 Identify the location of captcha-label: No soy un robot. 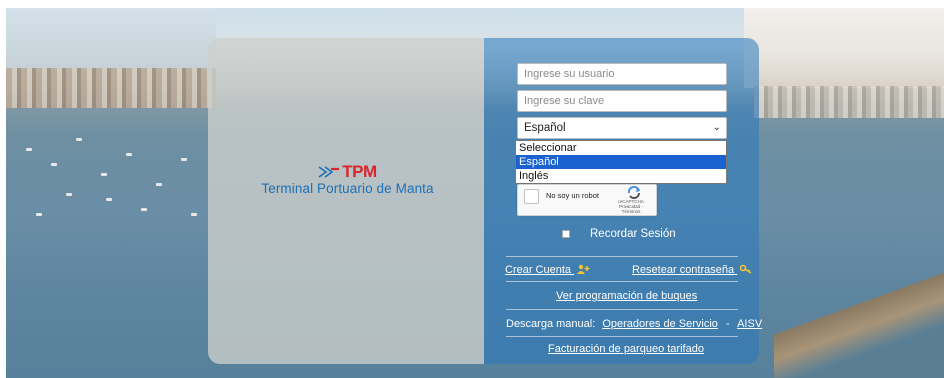
(572, 195).